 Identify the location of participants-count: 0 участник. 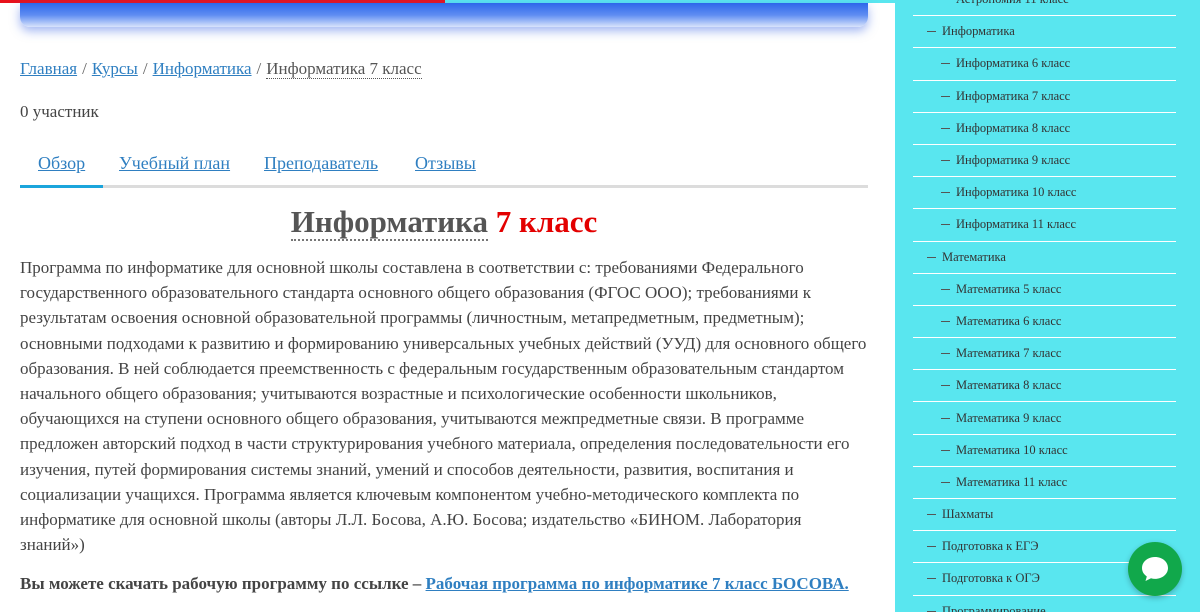
(59, 111).